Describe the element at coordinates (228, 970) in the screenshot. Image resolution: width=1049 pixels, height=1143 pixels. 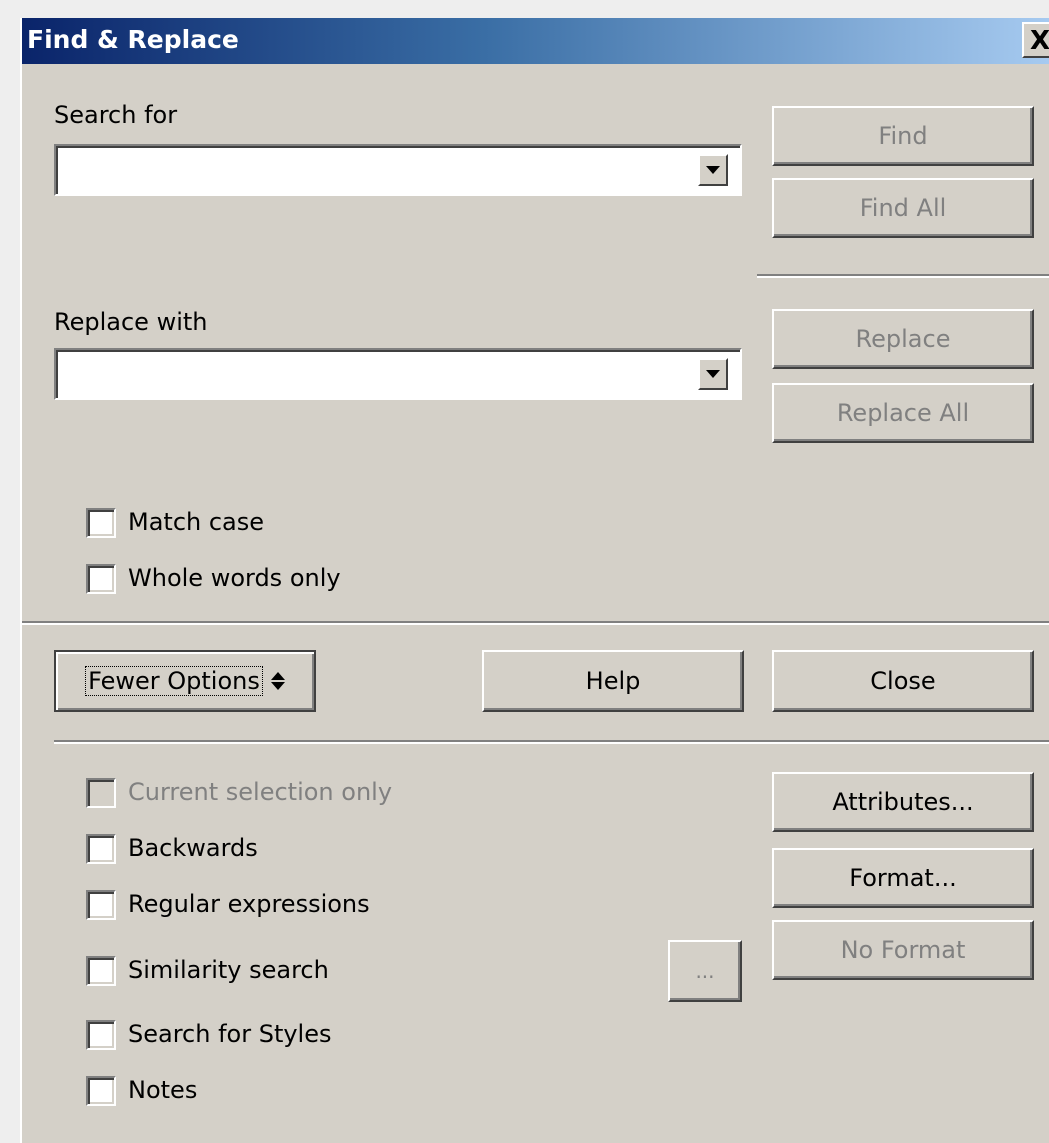
I see `similarity-label: Similarity search` at that location.